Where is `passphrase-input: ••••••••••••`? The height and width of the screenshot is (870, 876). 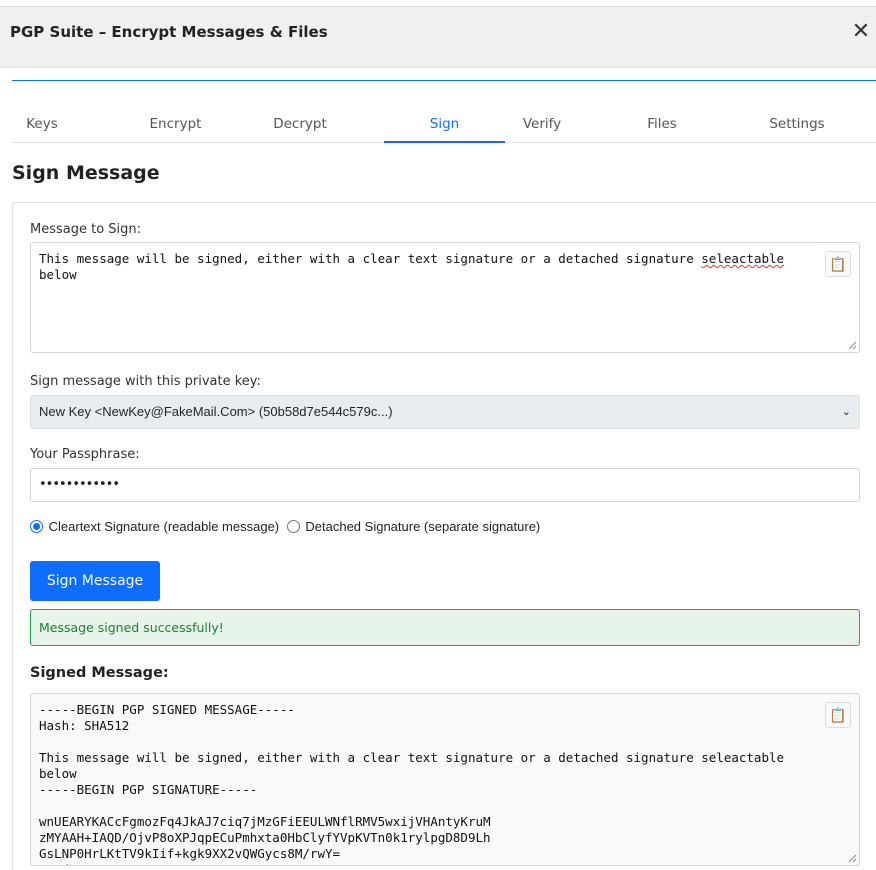
passphrase-input: •••••••••••• is located at coordinates (445, 485).